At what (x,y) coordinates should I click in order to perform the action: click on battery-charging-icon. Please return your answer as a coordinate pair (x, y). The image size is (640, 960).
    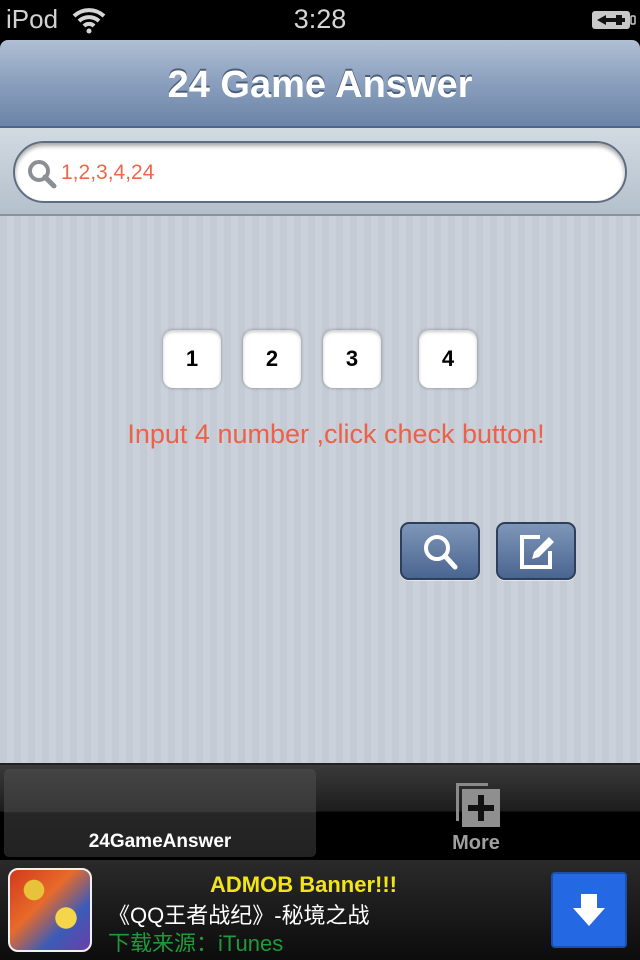
    Looking at the image, I should click on (614, 20).